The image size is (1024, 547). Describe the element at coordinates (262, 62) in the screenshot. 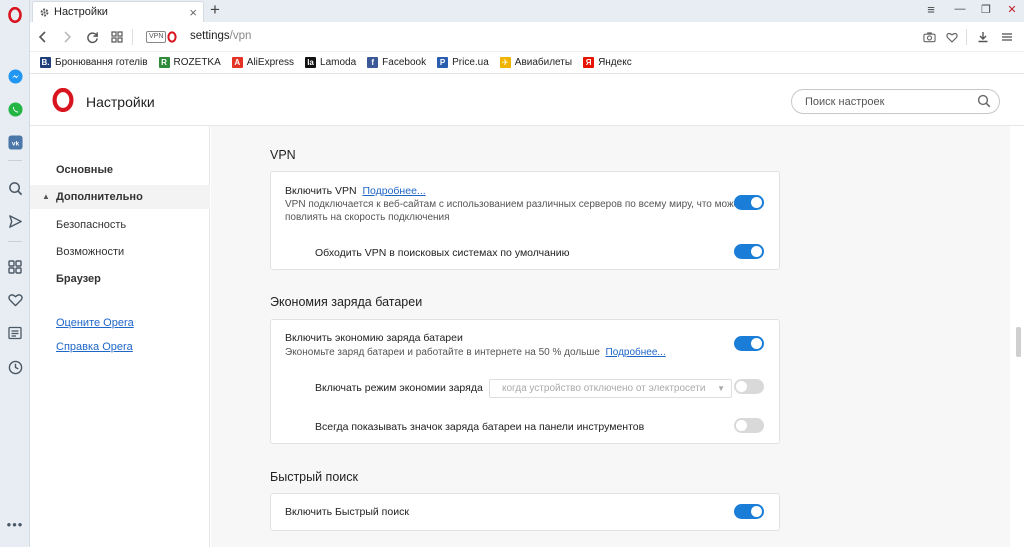

I see `bookmark-item: A AliExpress` at that location.